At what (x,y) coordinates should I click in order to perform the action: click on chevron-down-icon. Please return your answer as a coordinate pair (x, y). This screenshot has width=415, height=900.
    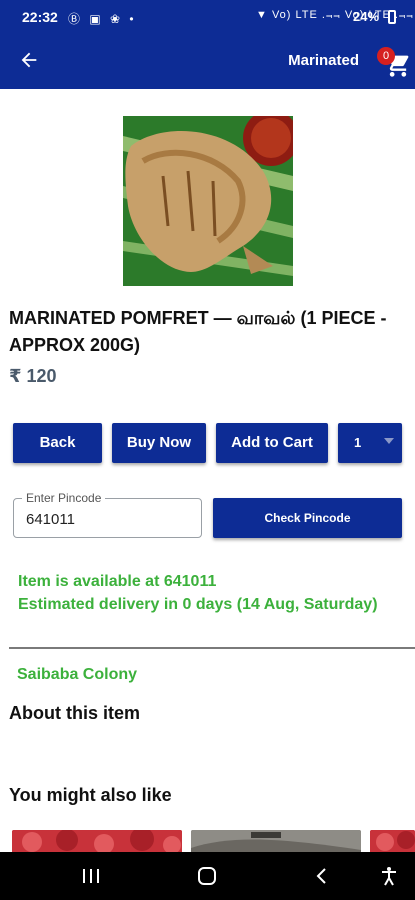
    Looking at the image, I should click on (389, 441).